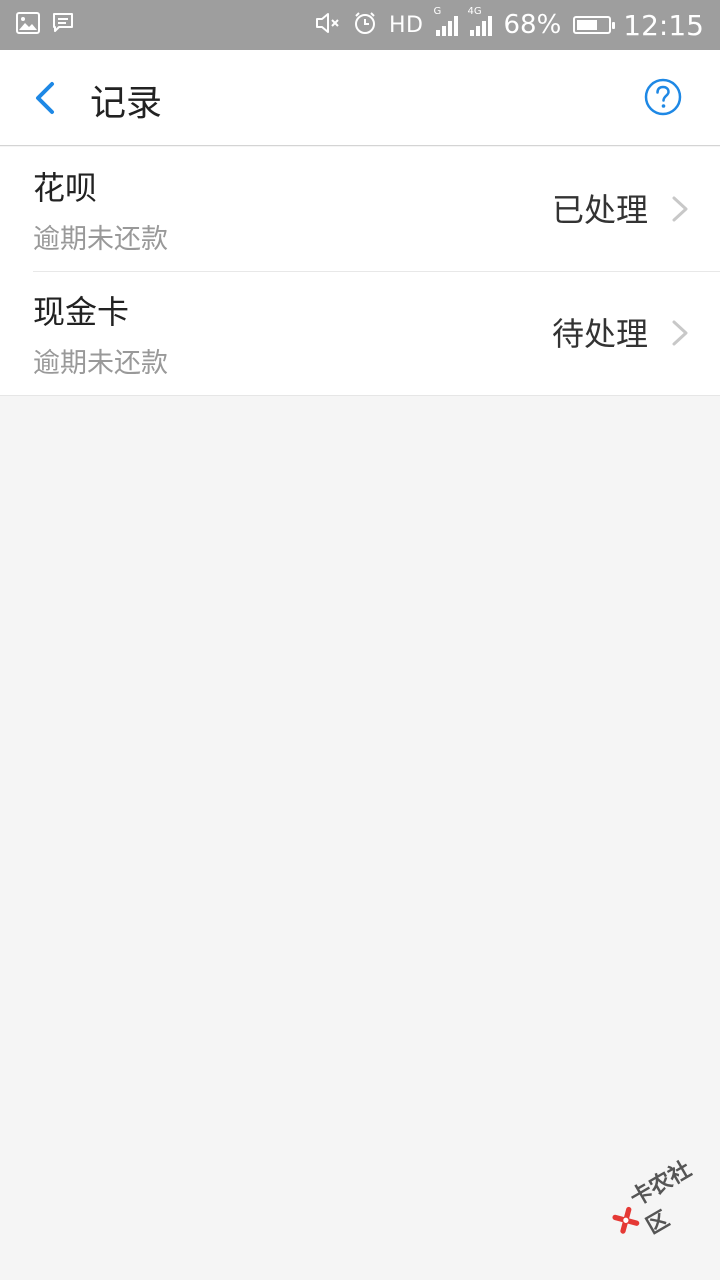 Image resolution: width=720 pixels, height=1280 pixels. What do you see at coordinates (28, 25) in the screenshot?
I see `image-notification-icon` at bounding box center [28, 25].